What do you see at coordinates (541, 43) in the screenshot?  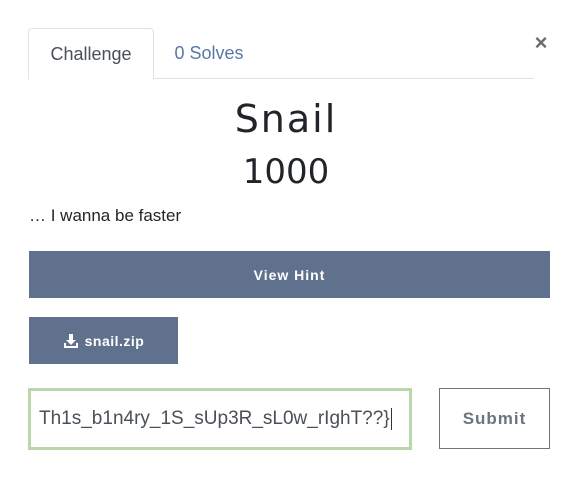 I see `close-icon: ×` at bounding box center [541, 43].